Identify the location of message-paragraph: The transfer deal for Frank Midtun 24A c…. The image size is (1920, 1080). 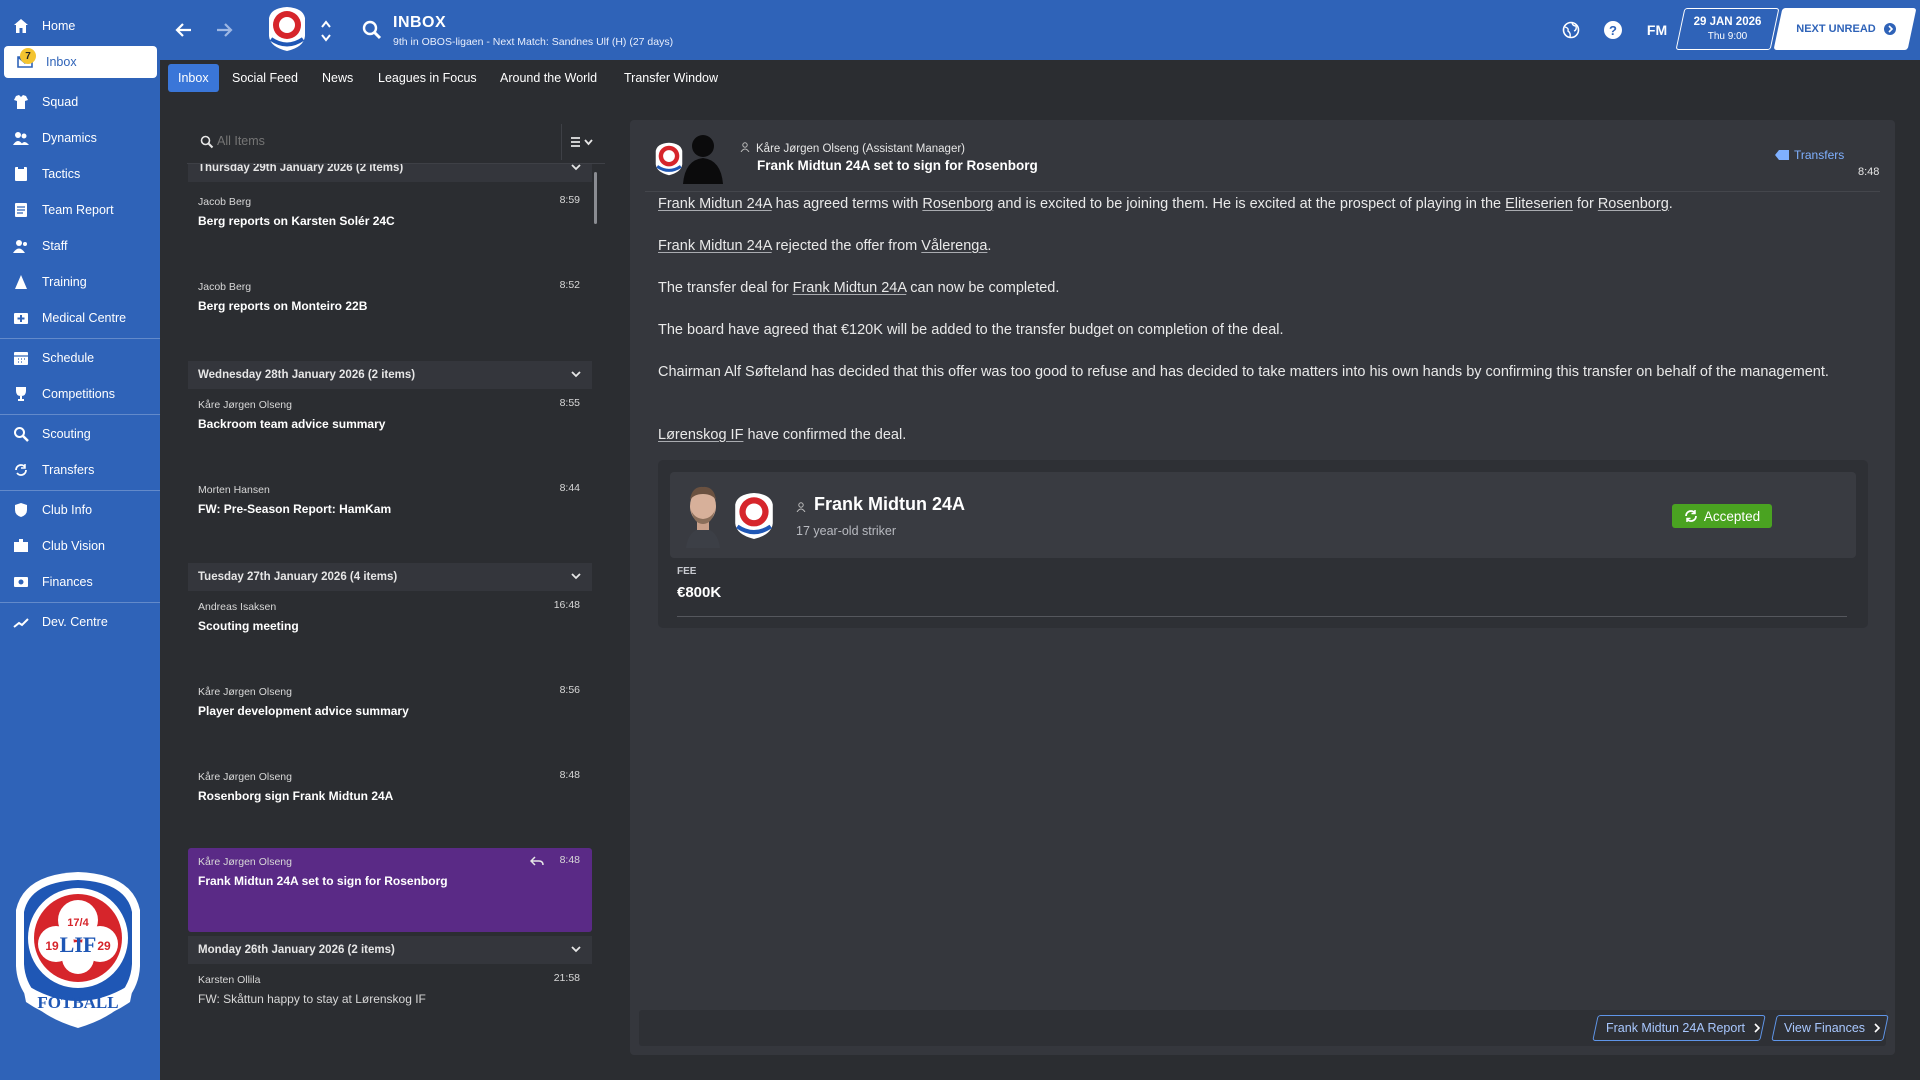
(1248, 288).